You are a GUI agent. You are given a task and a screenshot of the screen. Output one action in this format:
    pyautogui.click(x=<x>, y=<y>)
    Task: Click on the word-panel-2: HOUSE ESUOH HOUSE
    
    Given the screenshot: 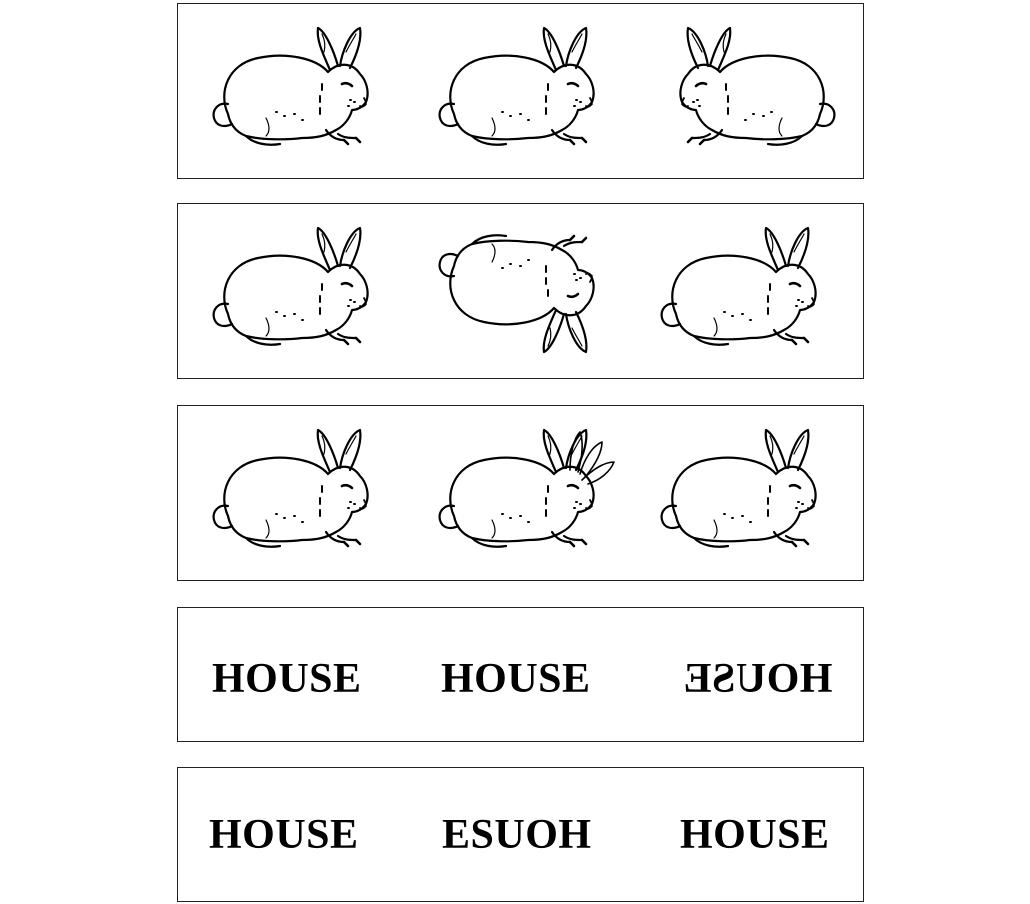 What is the action you would take?
    pyautogui.click(x=520, y=834)
    